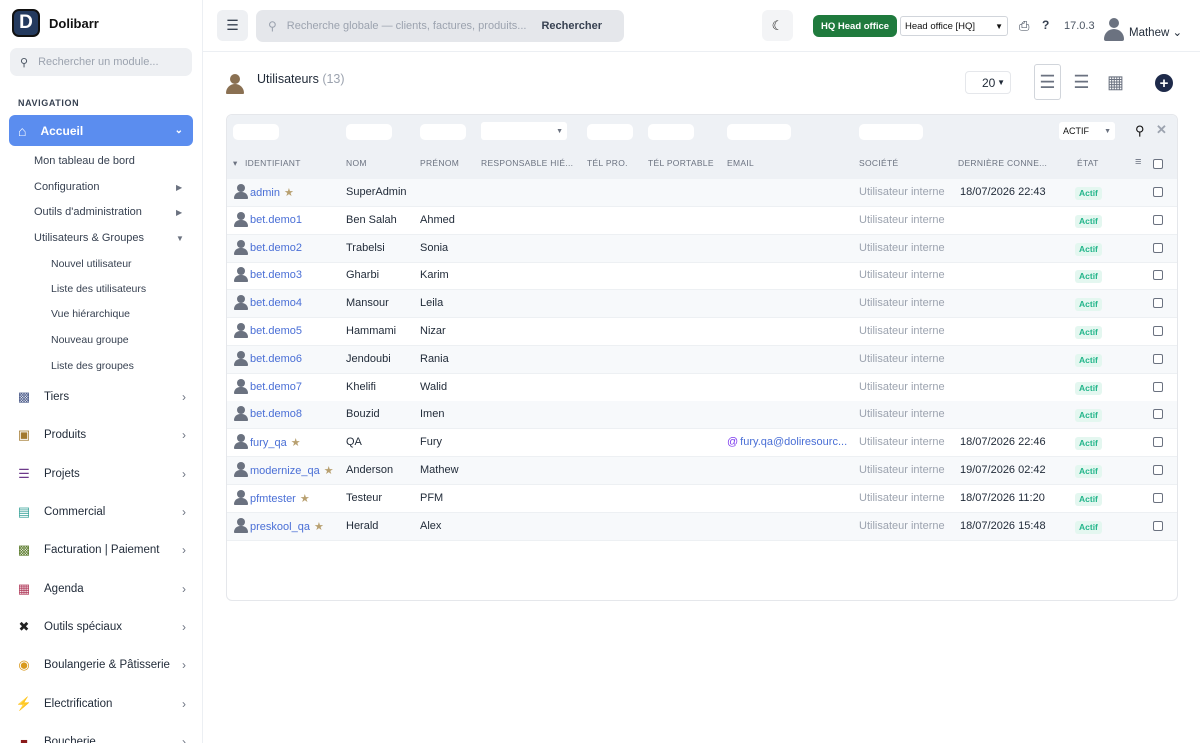 Image resolution: width=1200 pixels, height=743 pixels. Describe the element at coordinates (1161, 130) in the screenshot. I see `close-icon: ✕` at that location.